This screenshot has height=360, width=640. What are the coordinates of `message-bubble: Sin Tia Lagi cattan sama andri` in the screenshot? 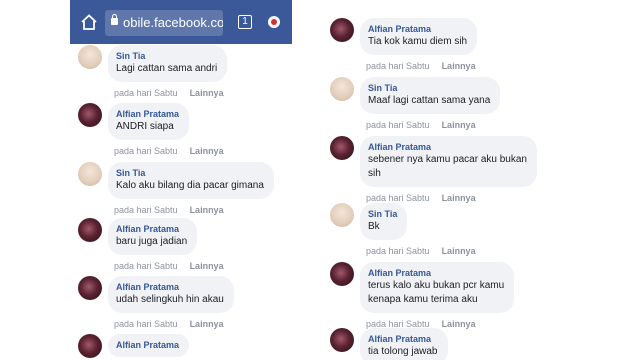 It's located at (168, 63).